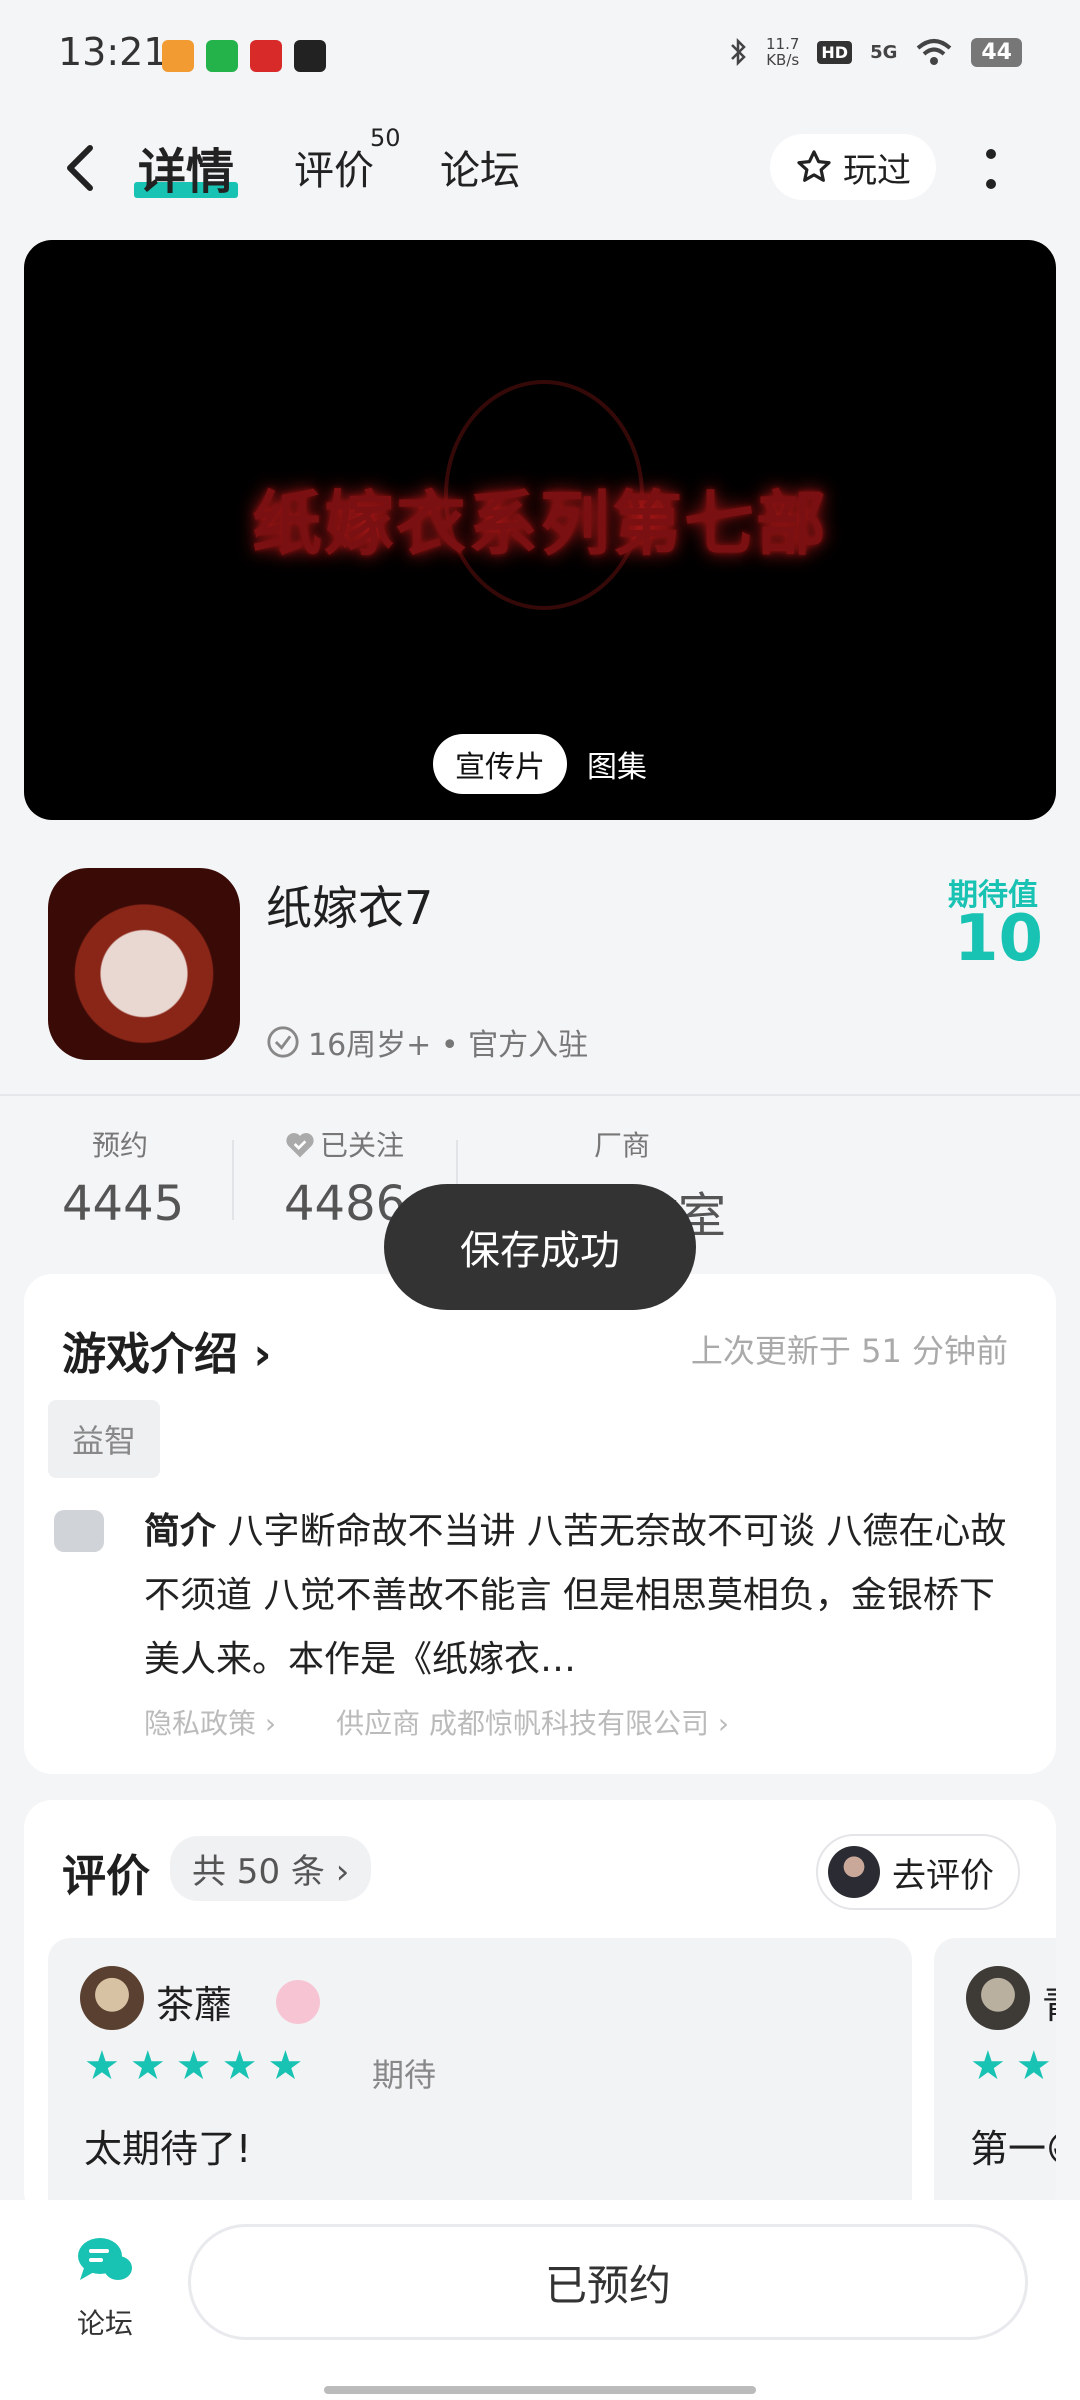 This screenshot has width=1080, height=2400. What do you see at coordinates (113, 52) in the screenshot?
I see `status-time: 13:21` at bounding box center [113, 52].